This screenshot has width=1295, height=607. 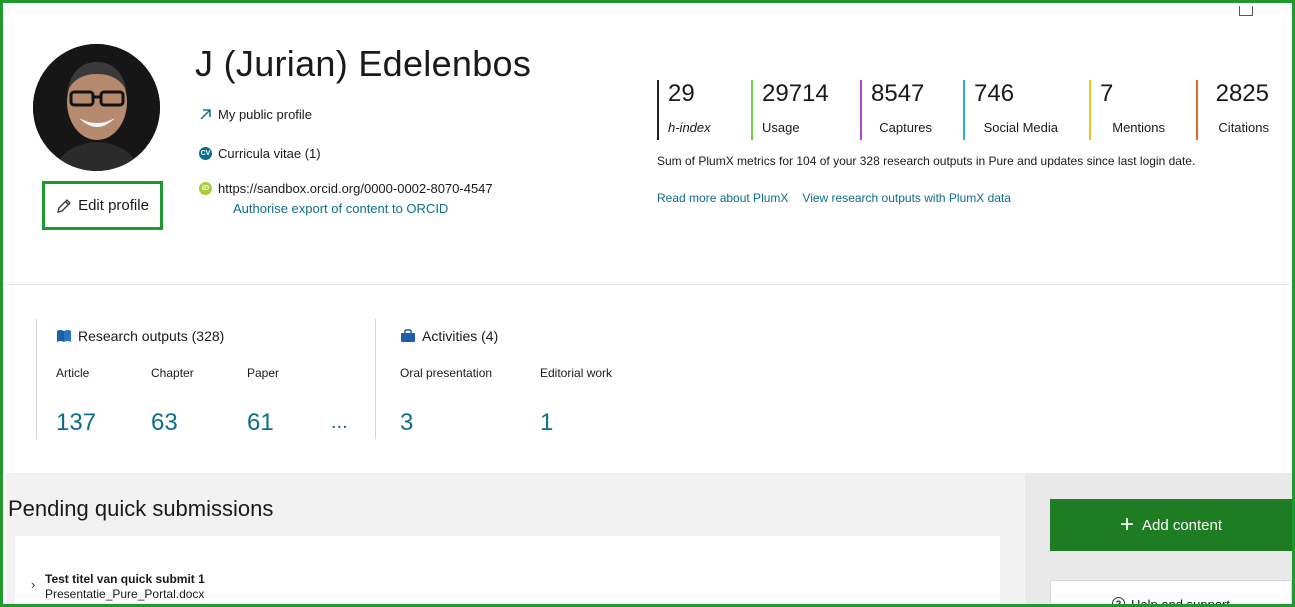 What do you see at coordinates (205, 188) in the screenshot?
I see `orcid-icon: iD` at bounding box center [205, 188].